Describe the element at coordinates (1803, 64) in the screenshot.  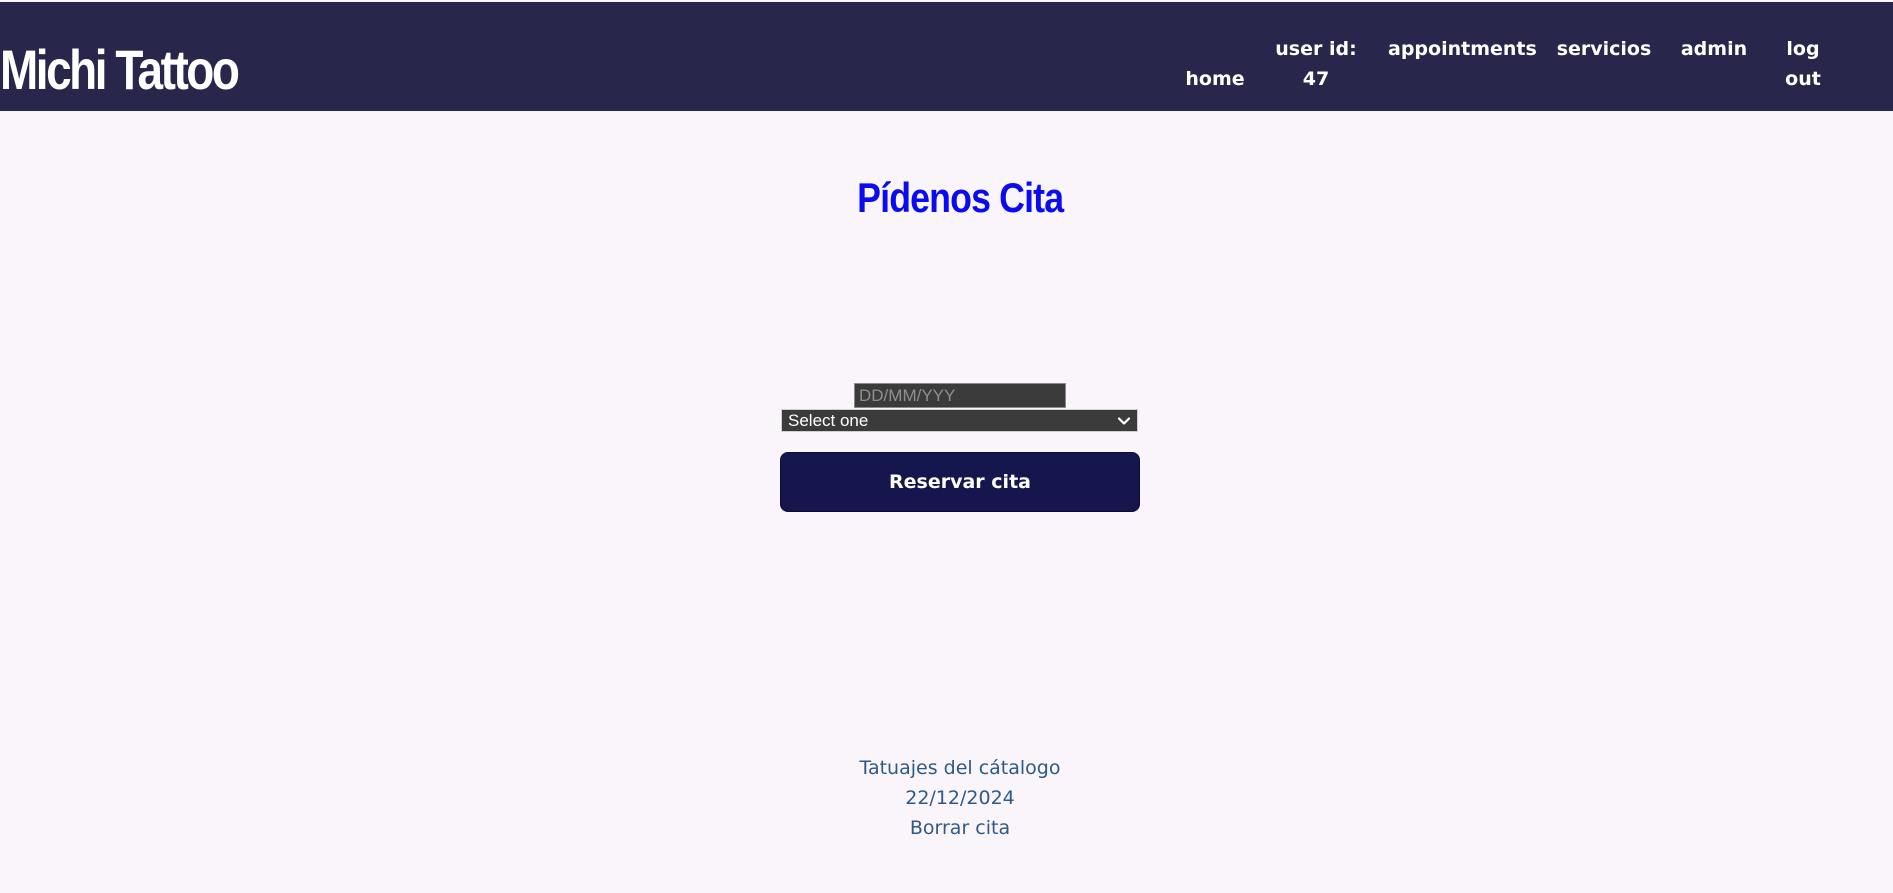
I see `nav-logout-link: log out` at that location.